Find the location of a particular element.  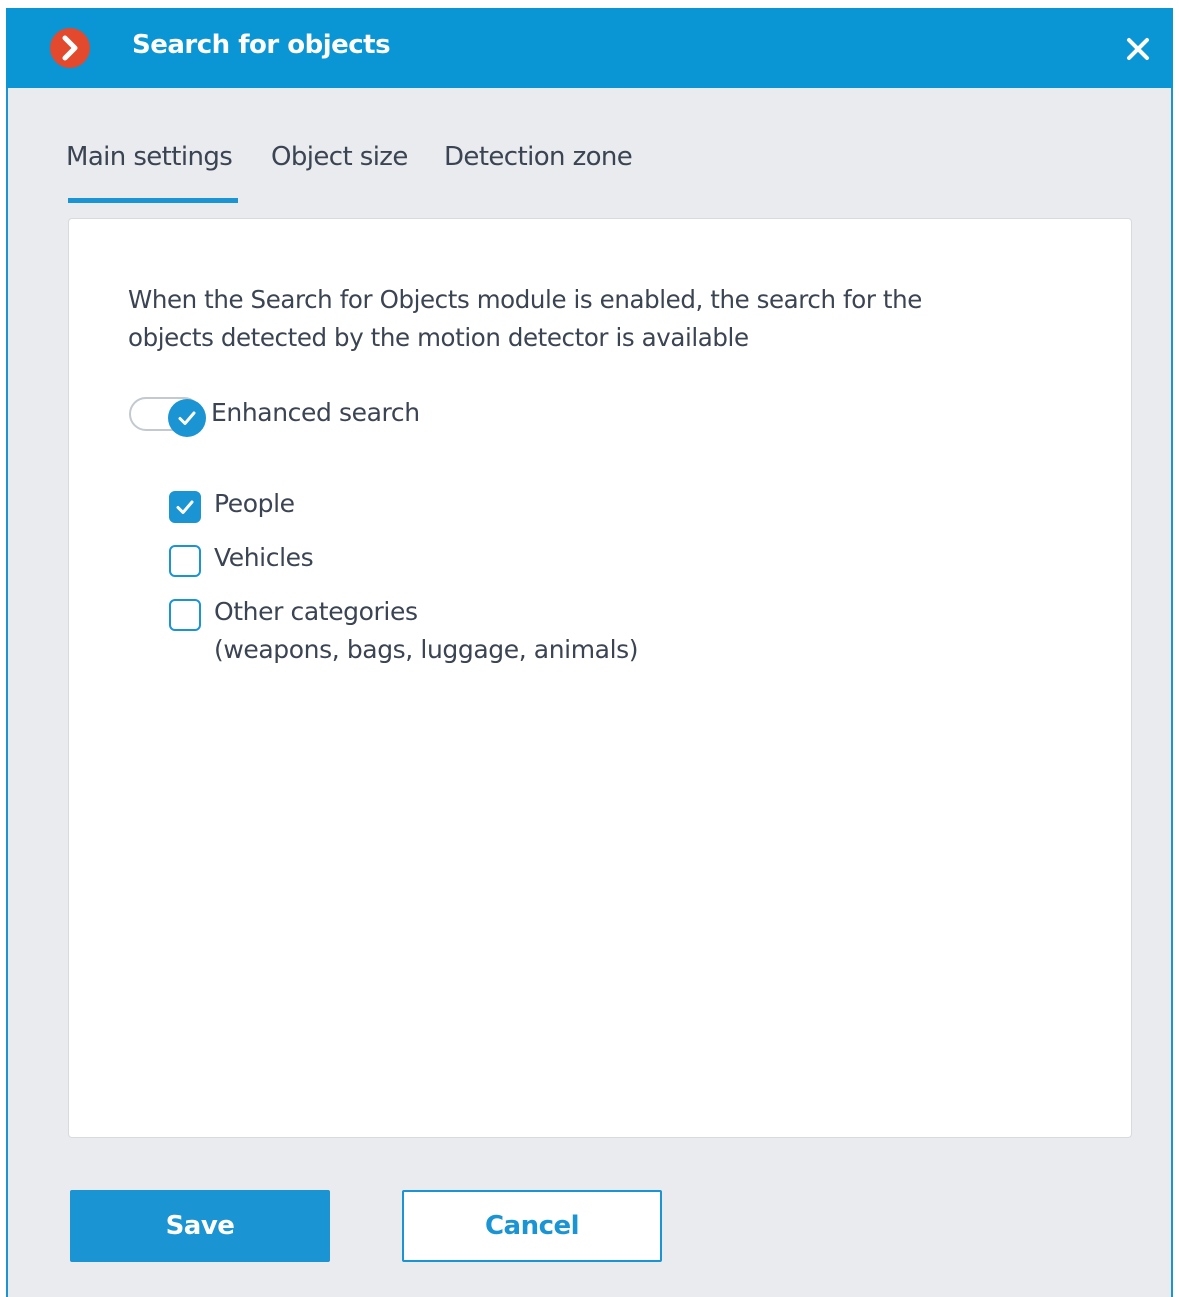

people-checkbox is located at coordinates (185, 507).